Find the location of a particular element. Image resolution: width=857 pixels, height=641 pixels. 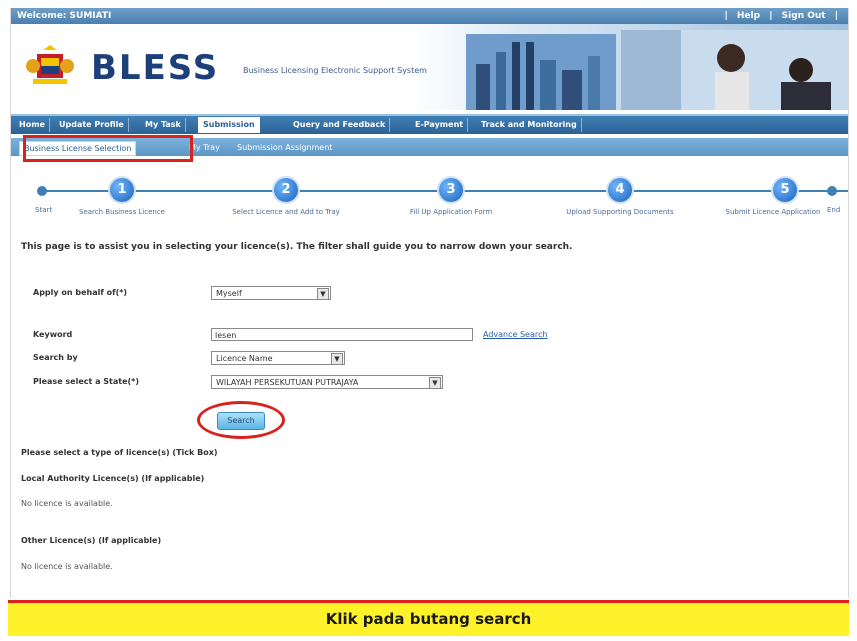

local-authority-note: No licence is available. is located at coordinates (67, 503).